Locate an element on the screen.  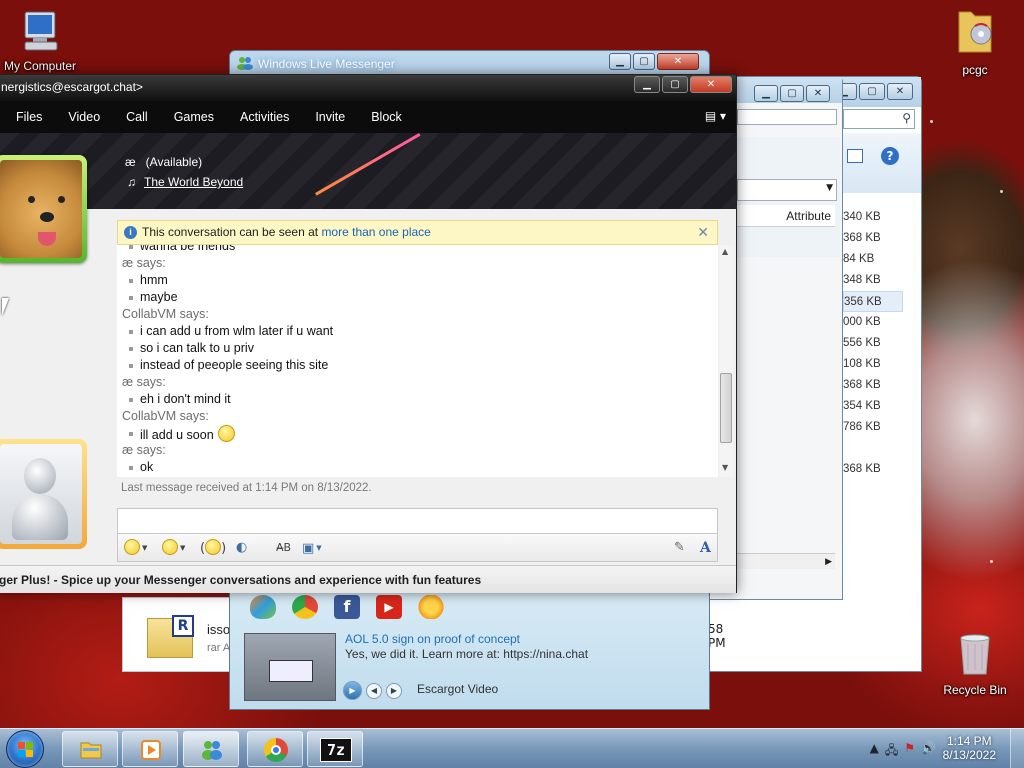
taskbar-7zip-button: 7z is located at coordinates (335, 749).